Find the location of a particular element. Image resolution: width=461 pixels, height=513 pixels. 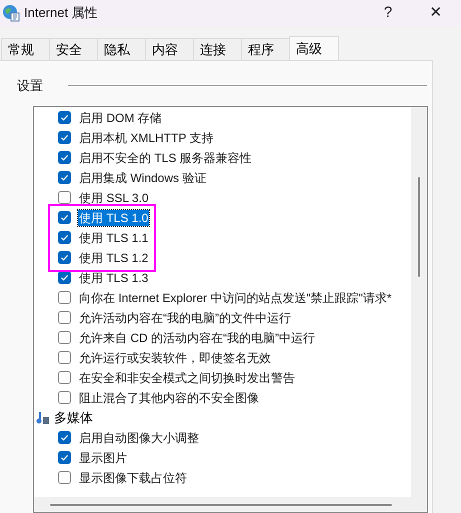

close-button: ✕ is located at coordinates (436, 13).